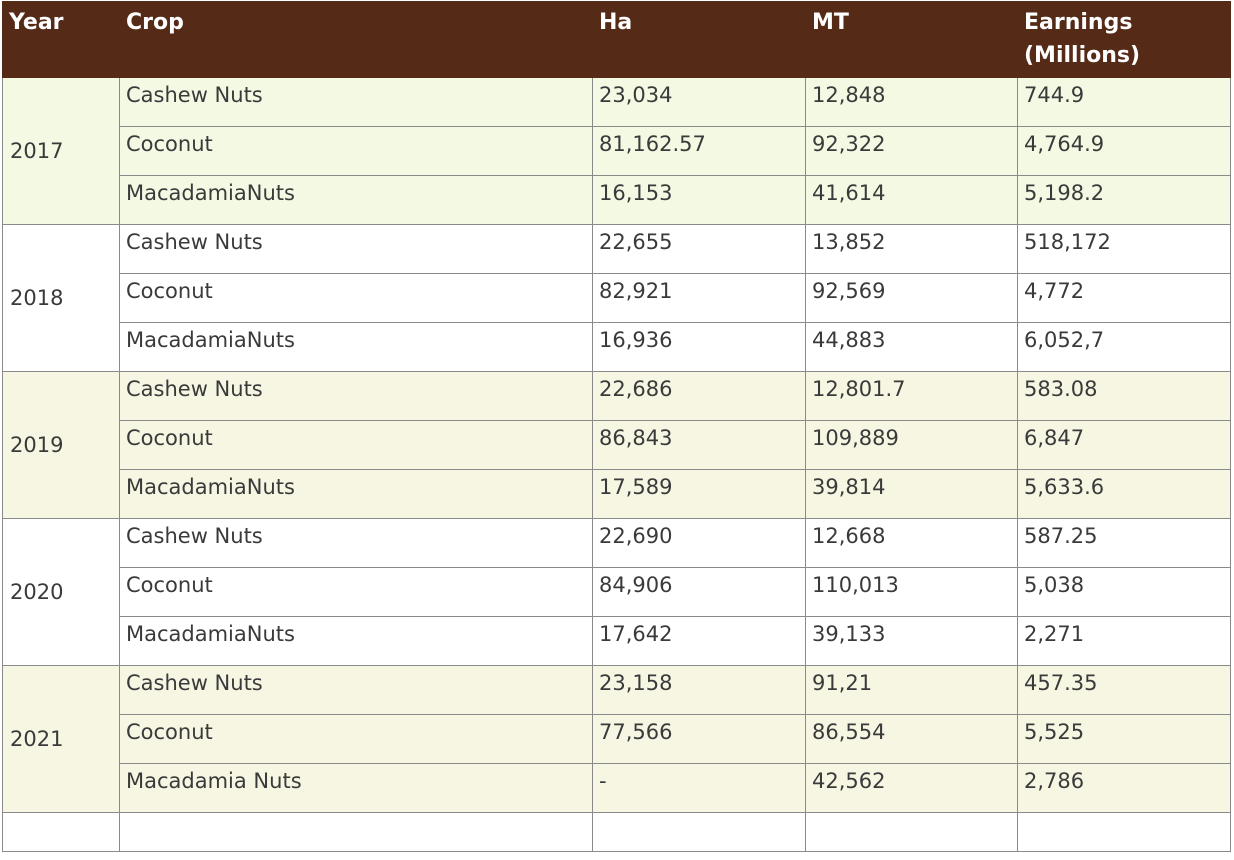  Describe the element at coordinates (61, 39) in the screenshot. I see `year-header: Year` at that location.